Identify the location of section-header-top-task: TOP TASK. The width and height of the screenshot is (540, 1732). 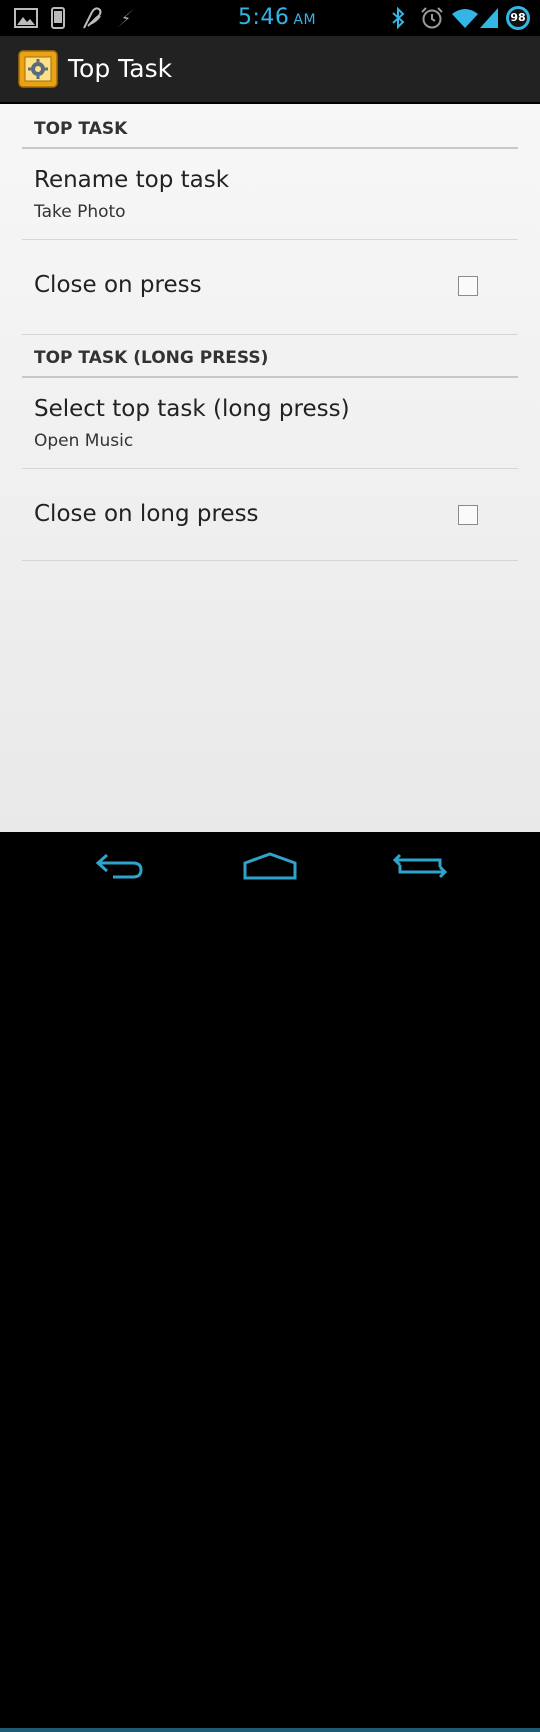
(270, 126).